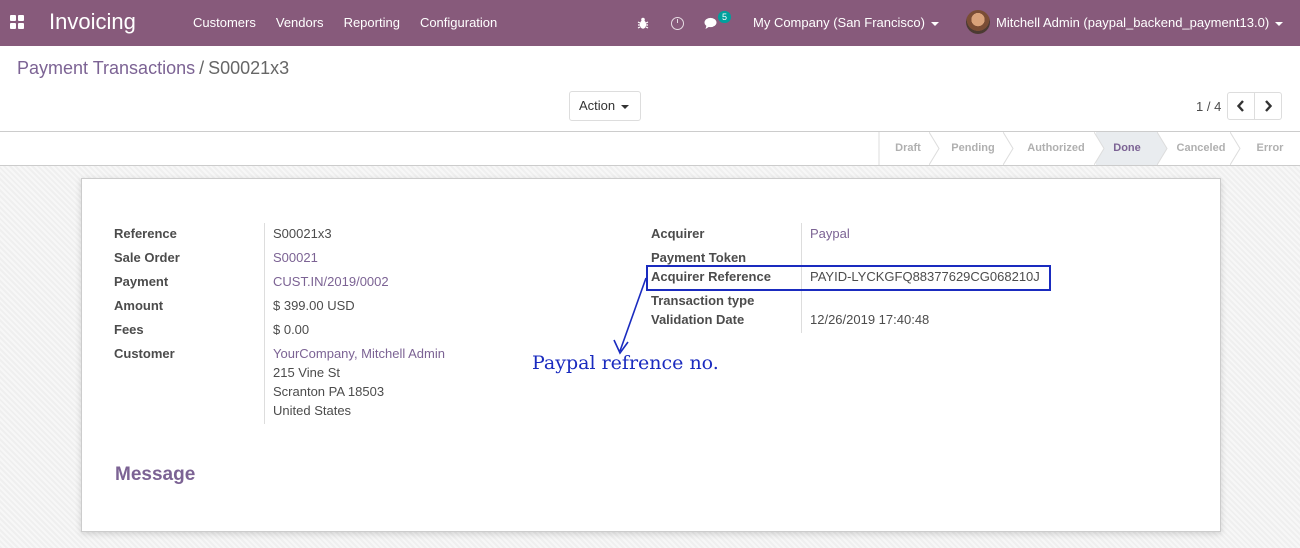 This screenshot has height=548, width=1300. What do you see at coordinates (302, 233) in the screenshot?
I see `reference-value: S00021x3` at bounding box center [302, 233].